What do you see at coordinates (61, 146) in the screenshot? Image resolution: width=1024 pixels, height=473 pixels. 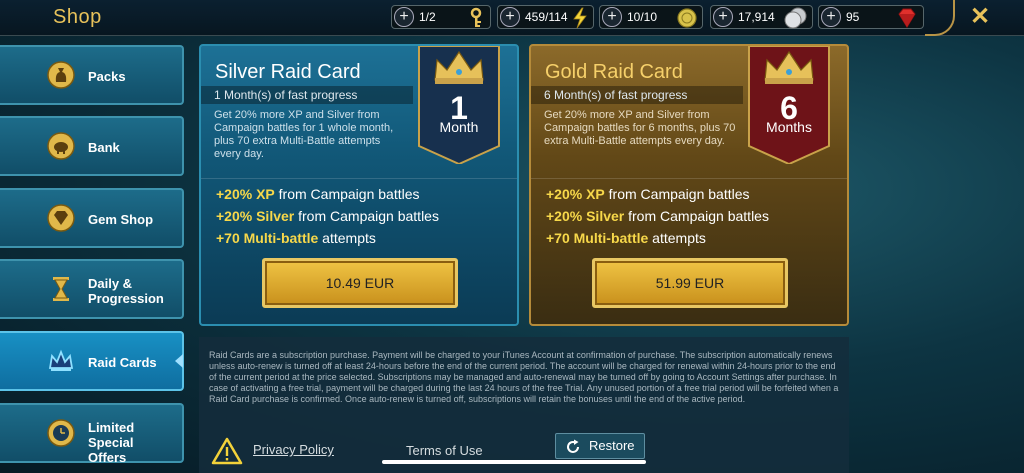 I see `piggy-bank-icon` at bounding box center [61, 146].